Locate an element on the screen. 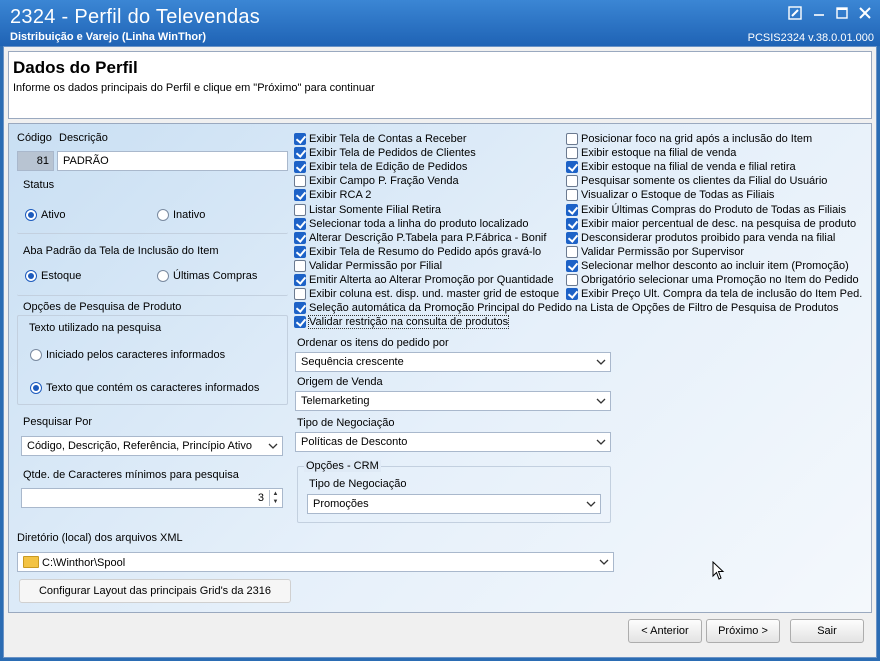  checkbox-item: Validar Permissão por Filial is located at coordinates (368, 266).